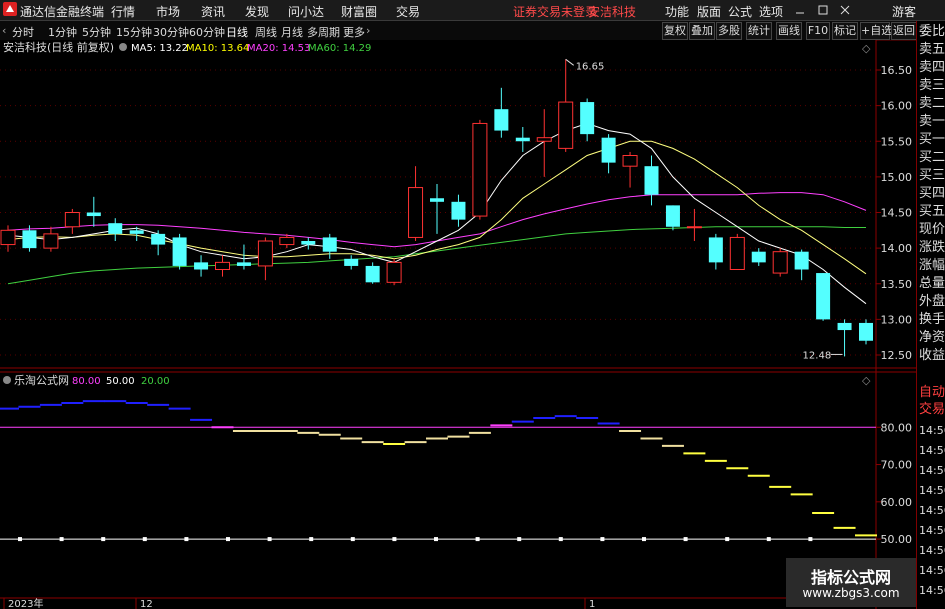 This screenshot has height=609, width=945. I want to click on auto-trade-label: 交易, so click(932, 410).